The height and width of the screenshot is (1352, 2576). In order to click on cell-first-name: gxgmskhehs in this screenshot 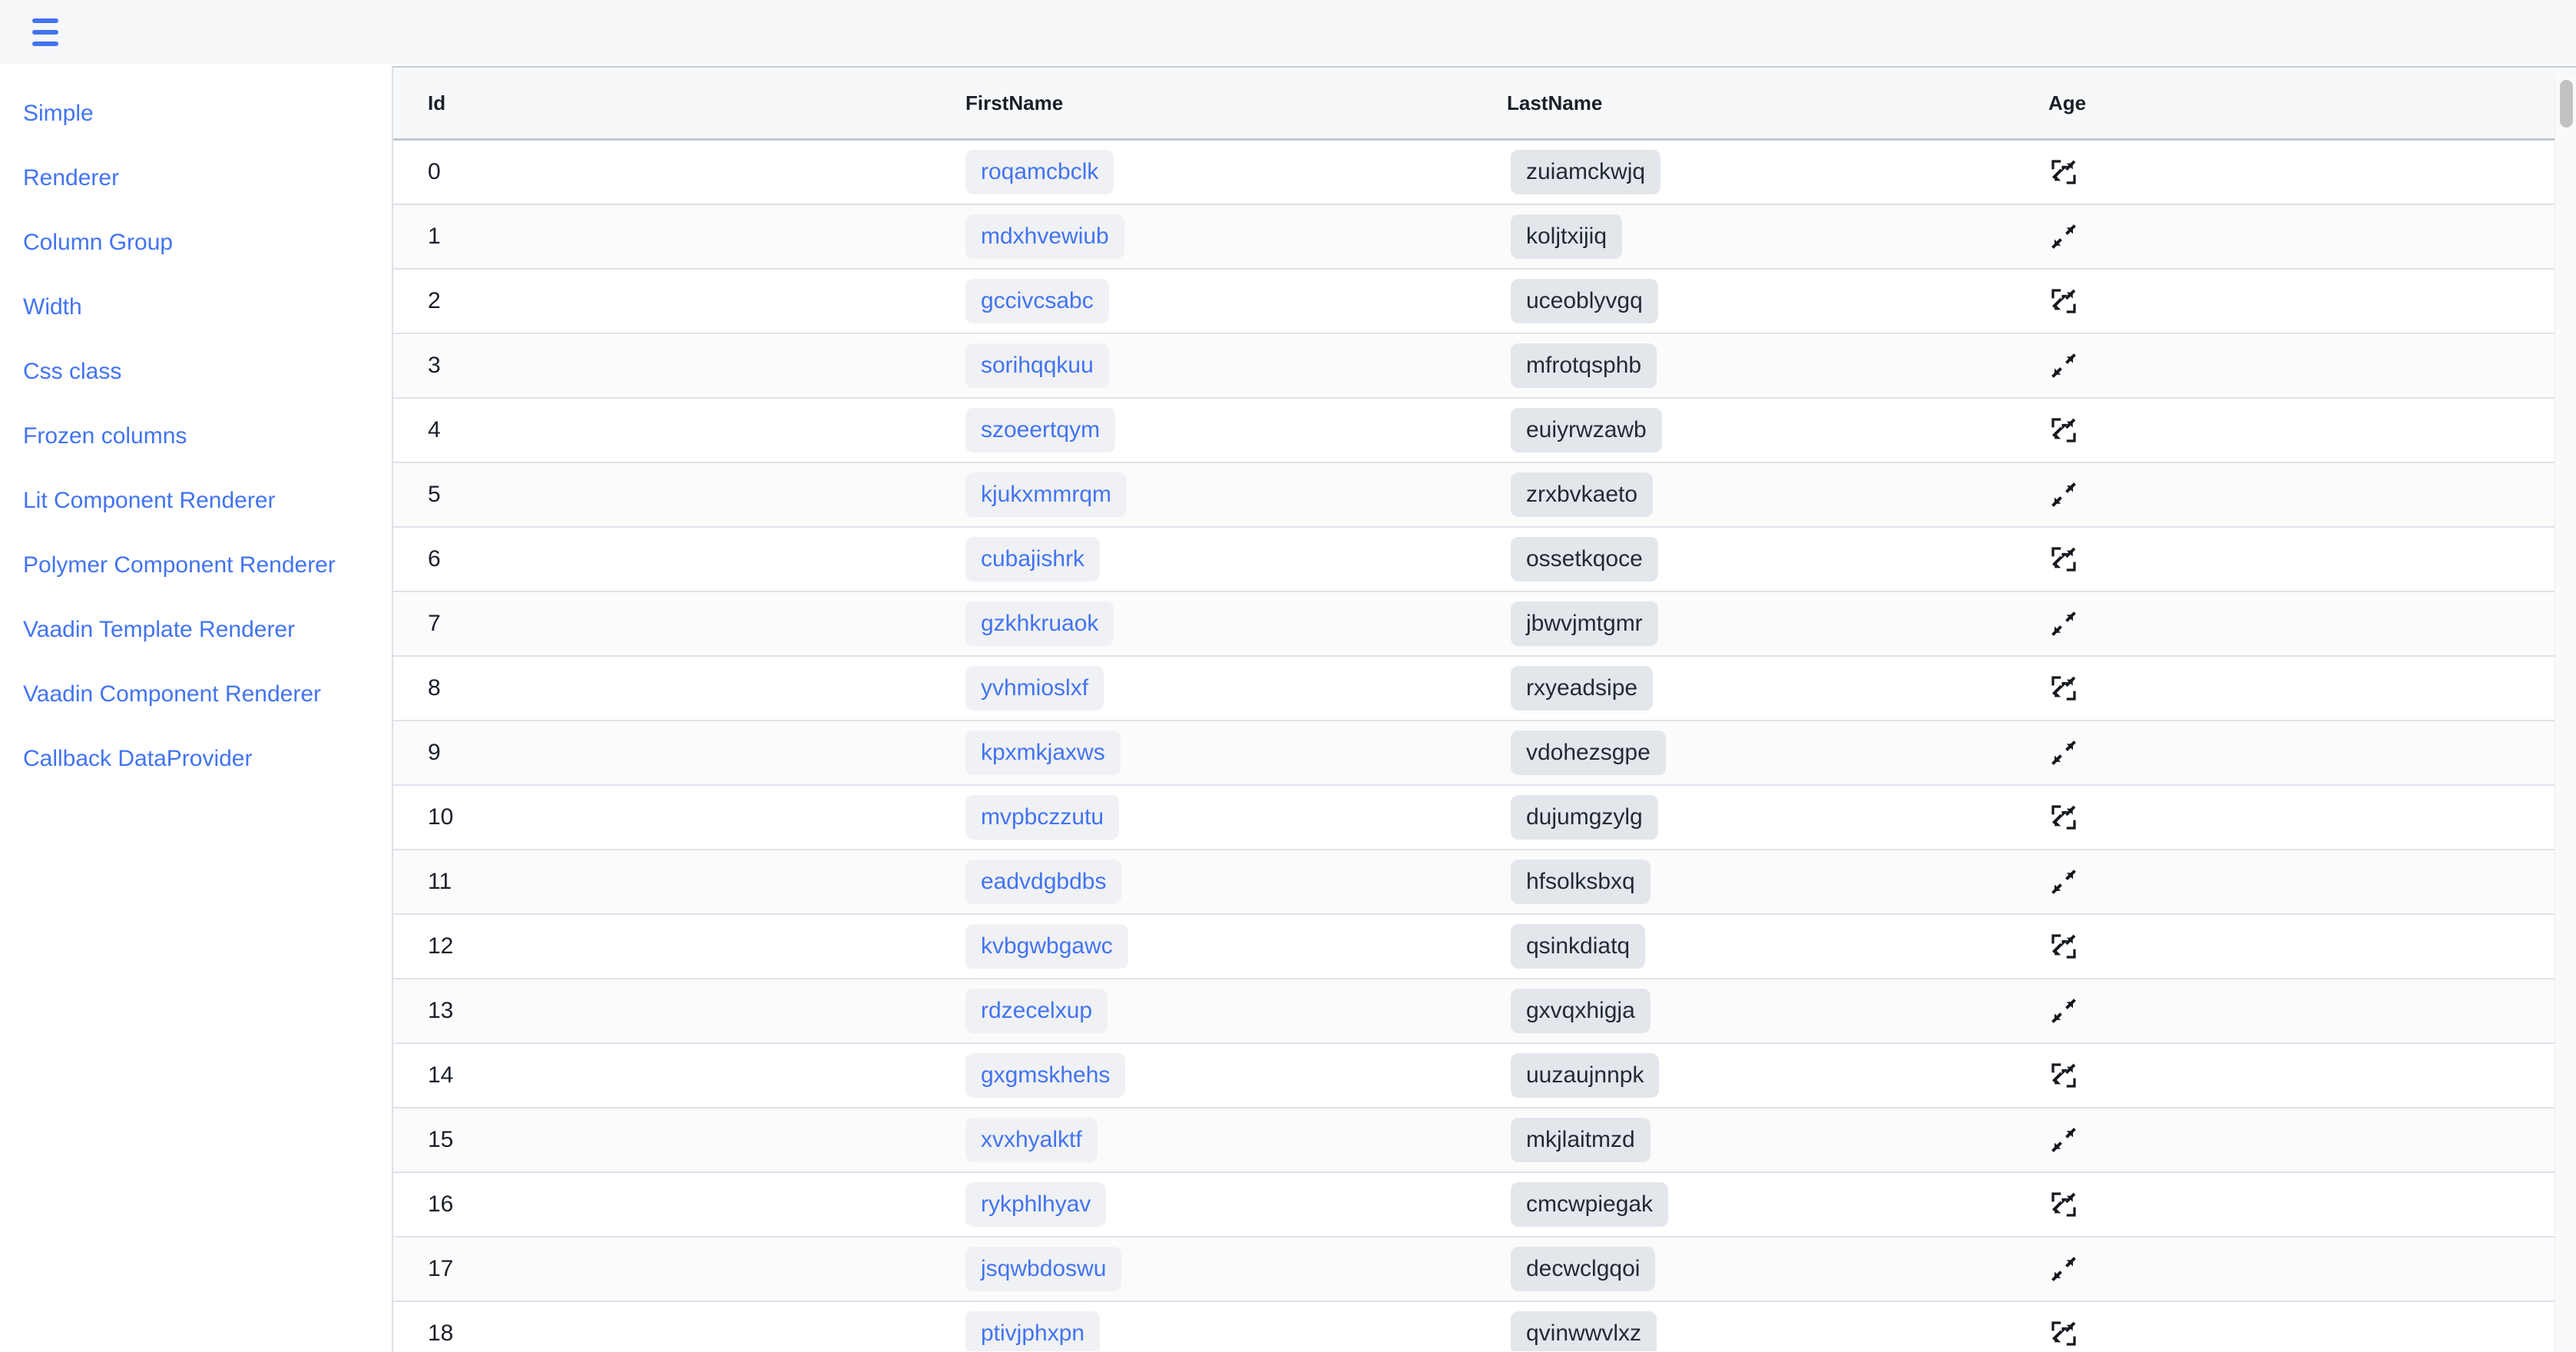, I will do `click(1226, 1075)`.